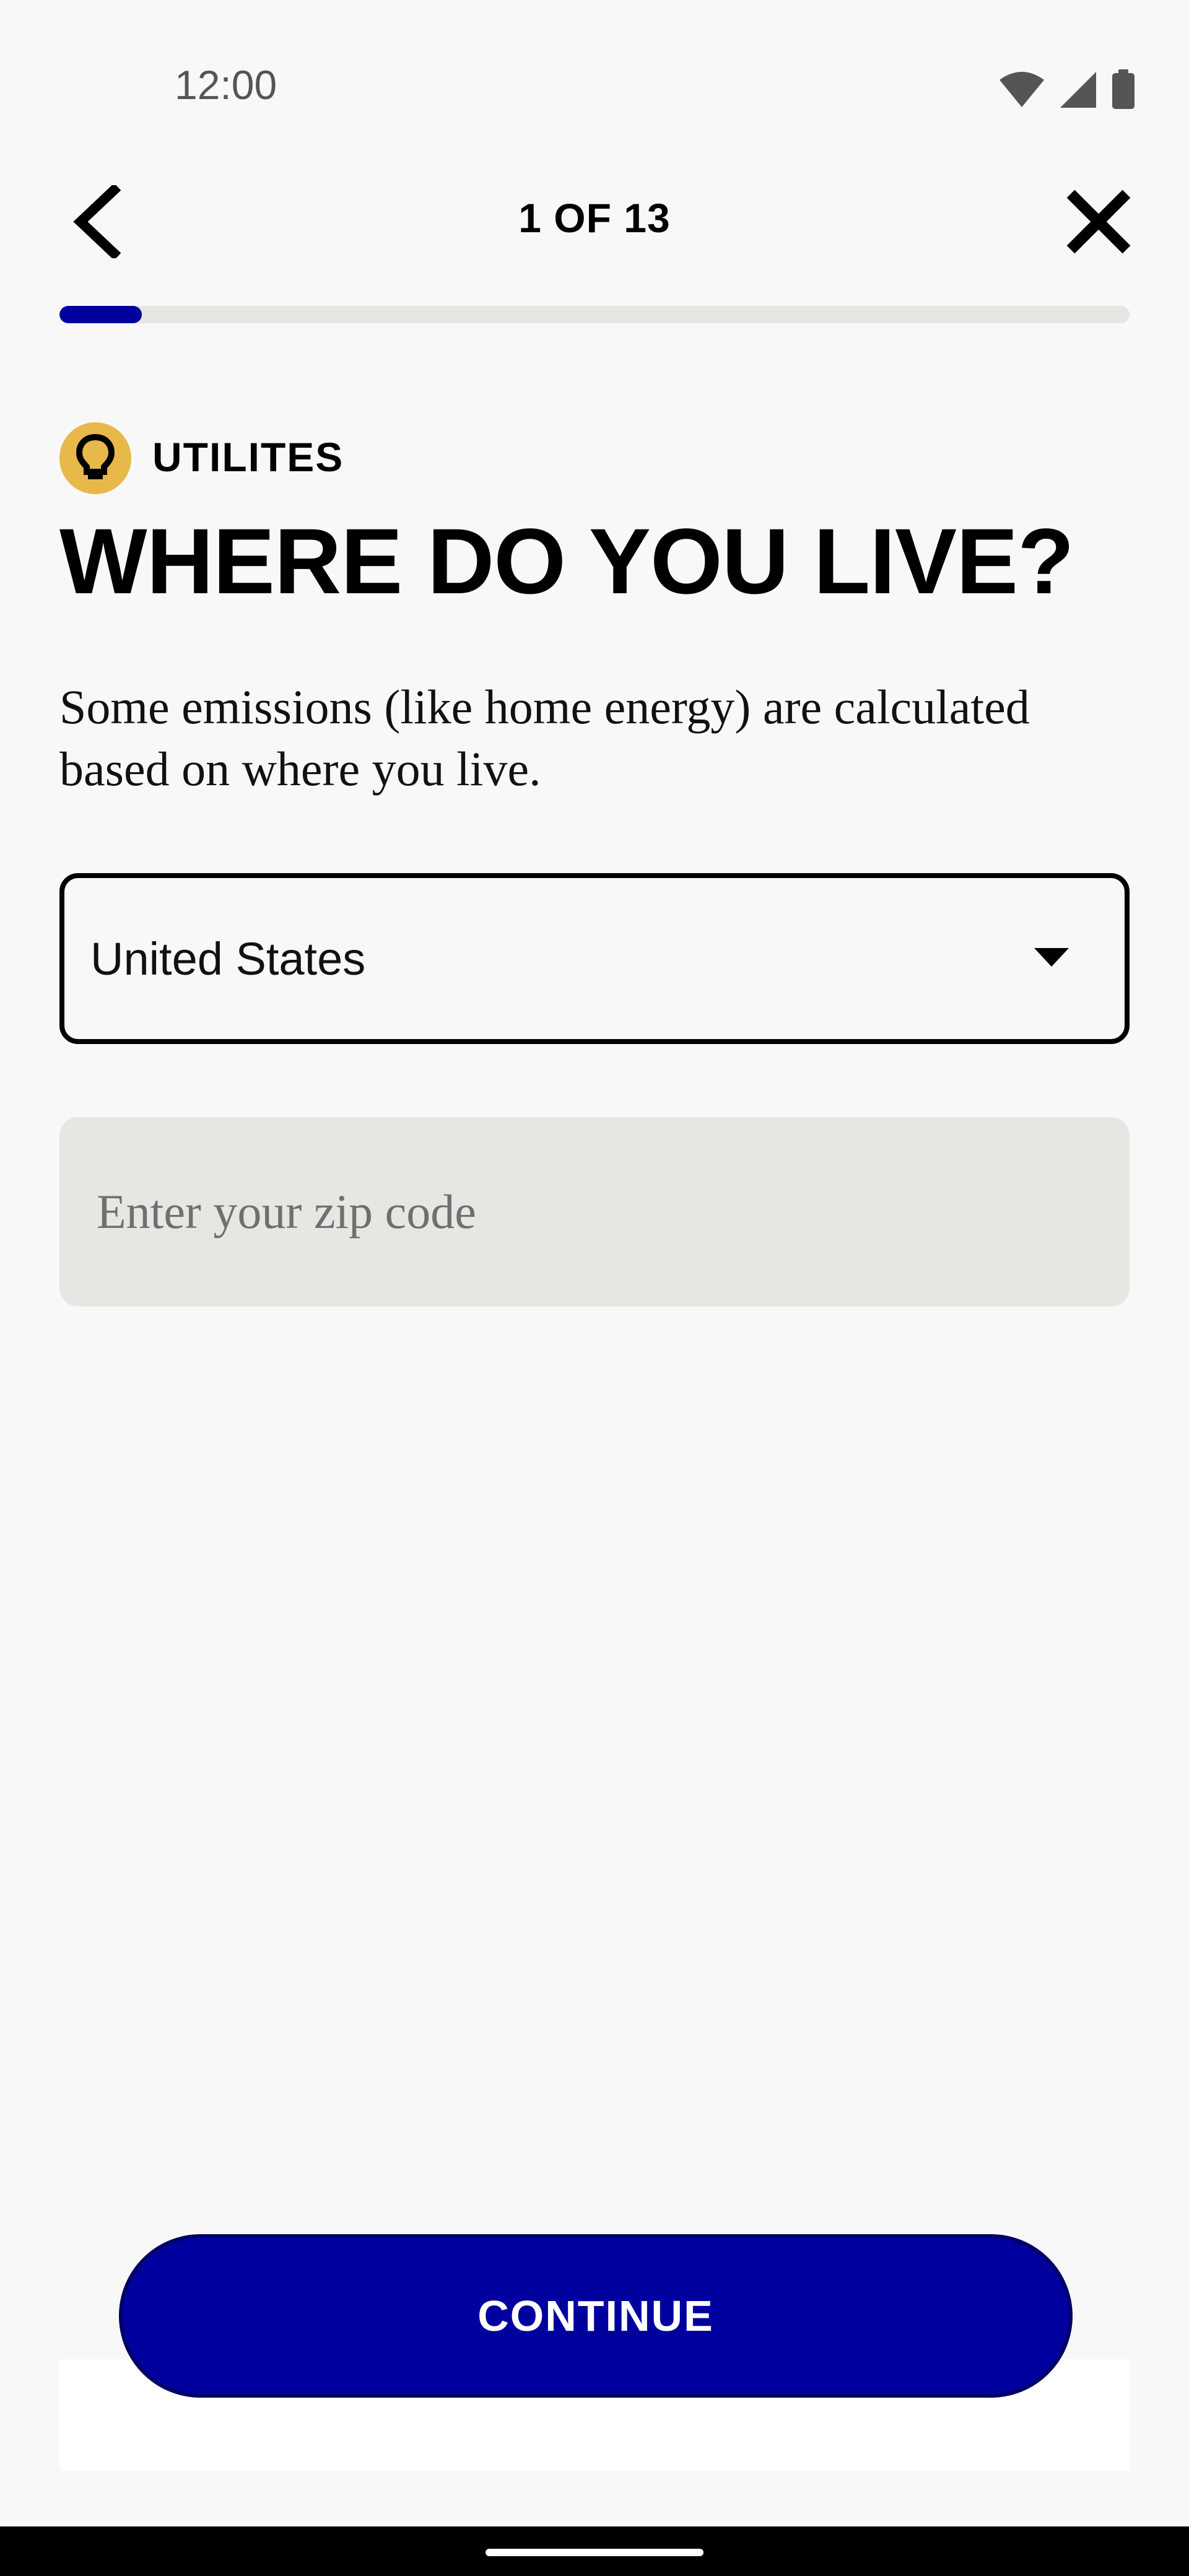 The height and width of the screenshot is (2576, 1189). I want to click on close-icon, so click(1098, 223).